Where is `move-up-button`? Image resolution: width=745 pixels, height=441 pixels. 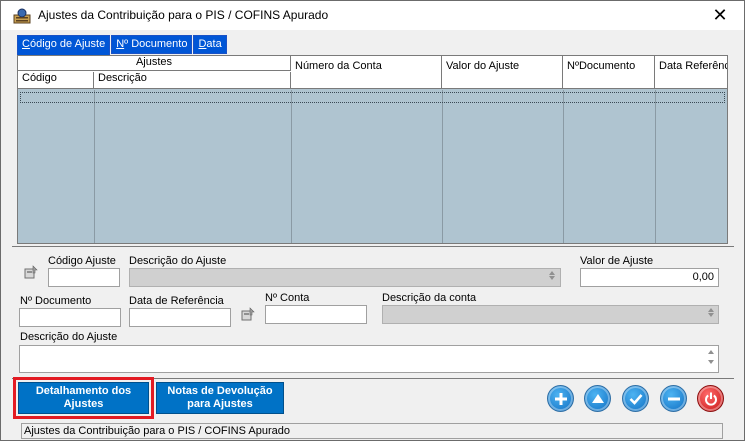
move-up-button is located at coordinates (597, 398).